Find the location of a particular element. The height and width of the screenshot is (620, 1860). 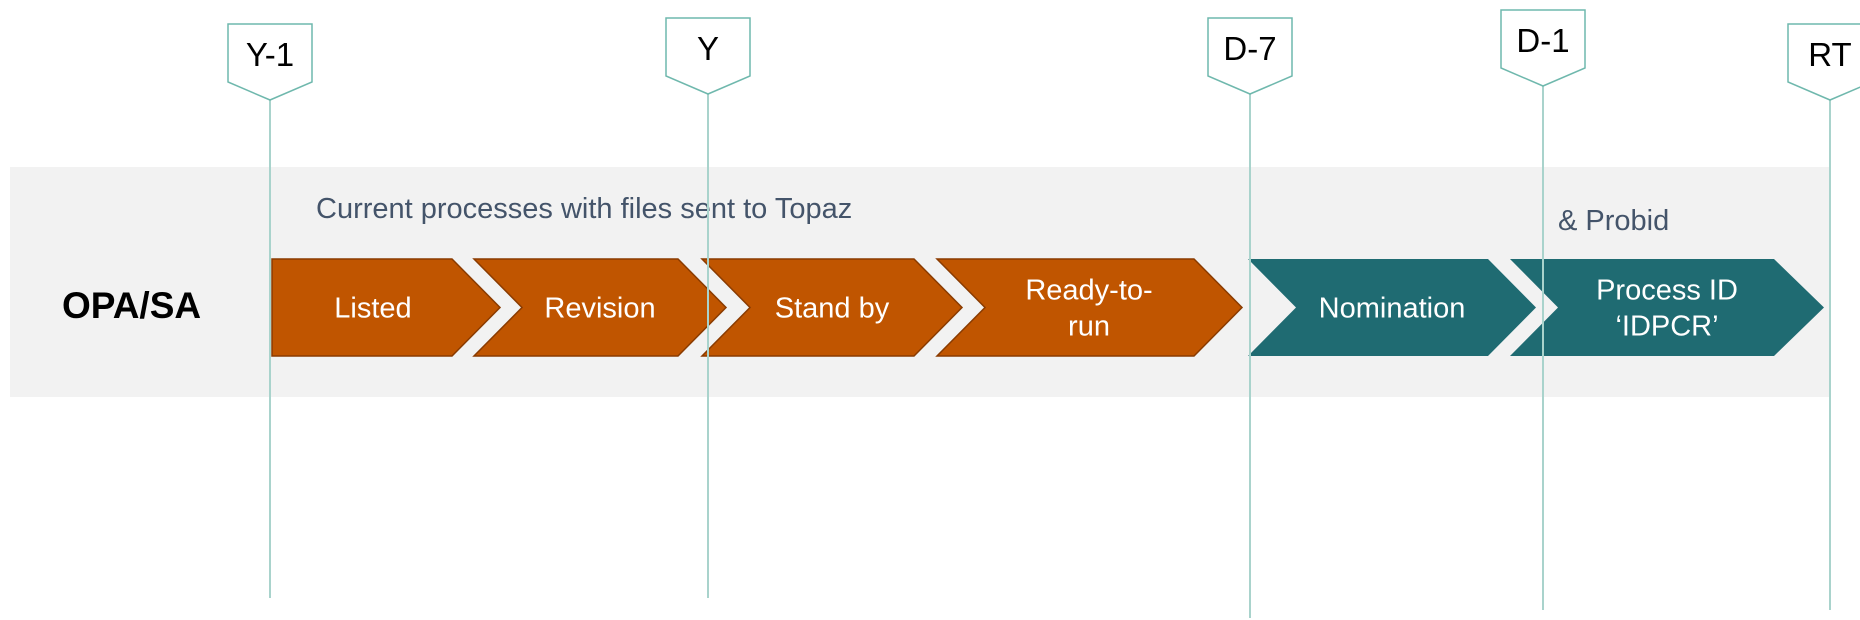

marker-d-minus-7-label: D-7 is located at coordinates (1249, 48).